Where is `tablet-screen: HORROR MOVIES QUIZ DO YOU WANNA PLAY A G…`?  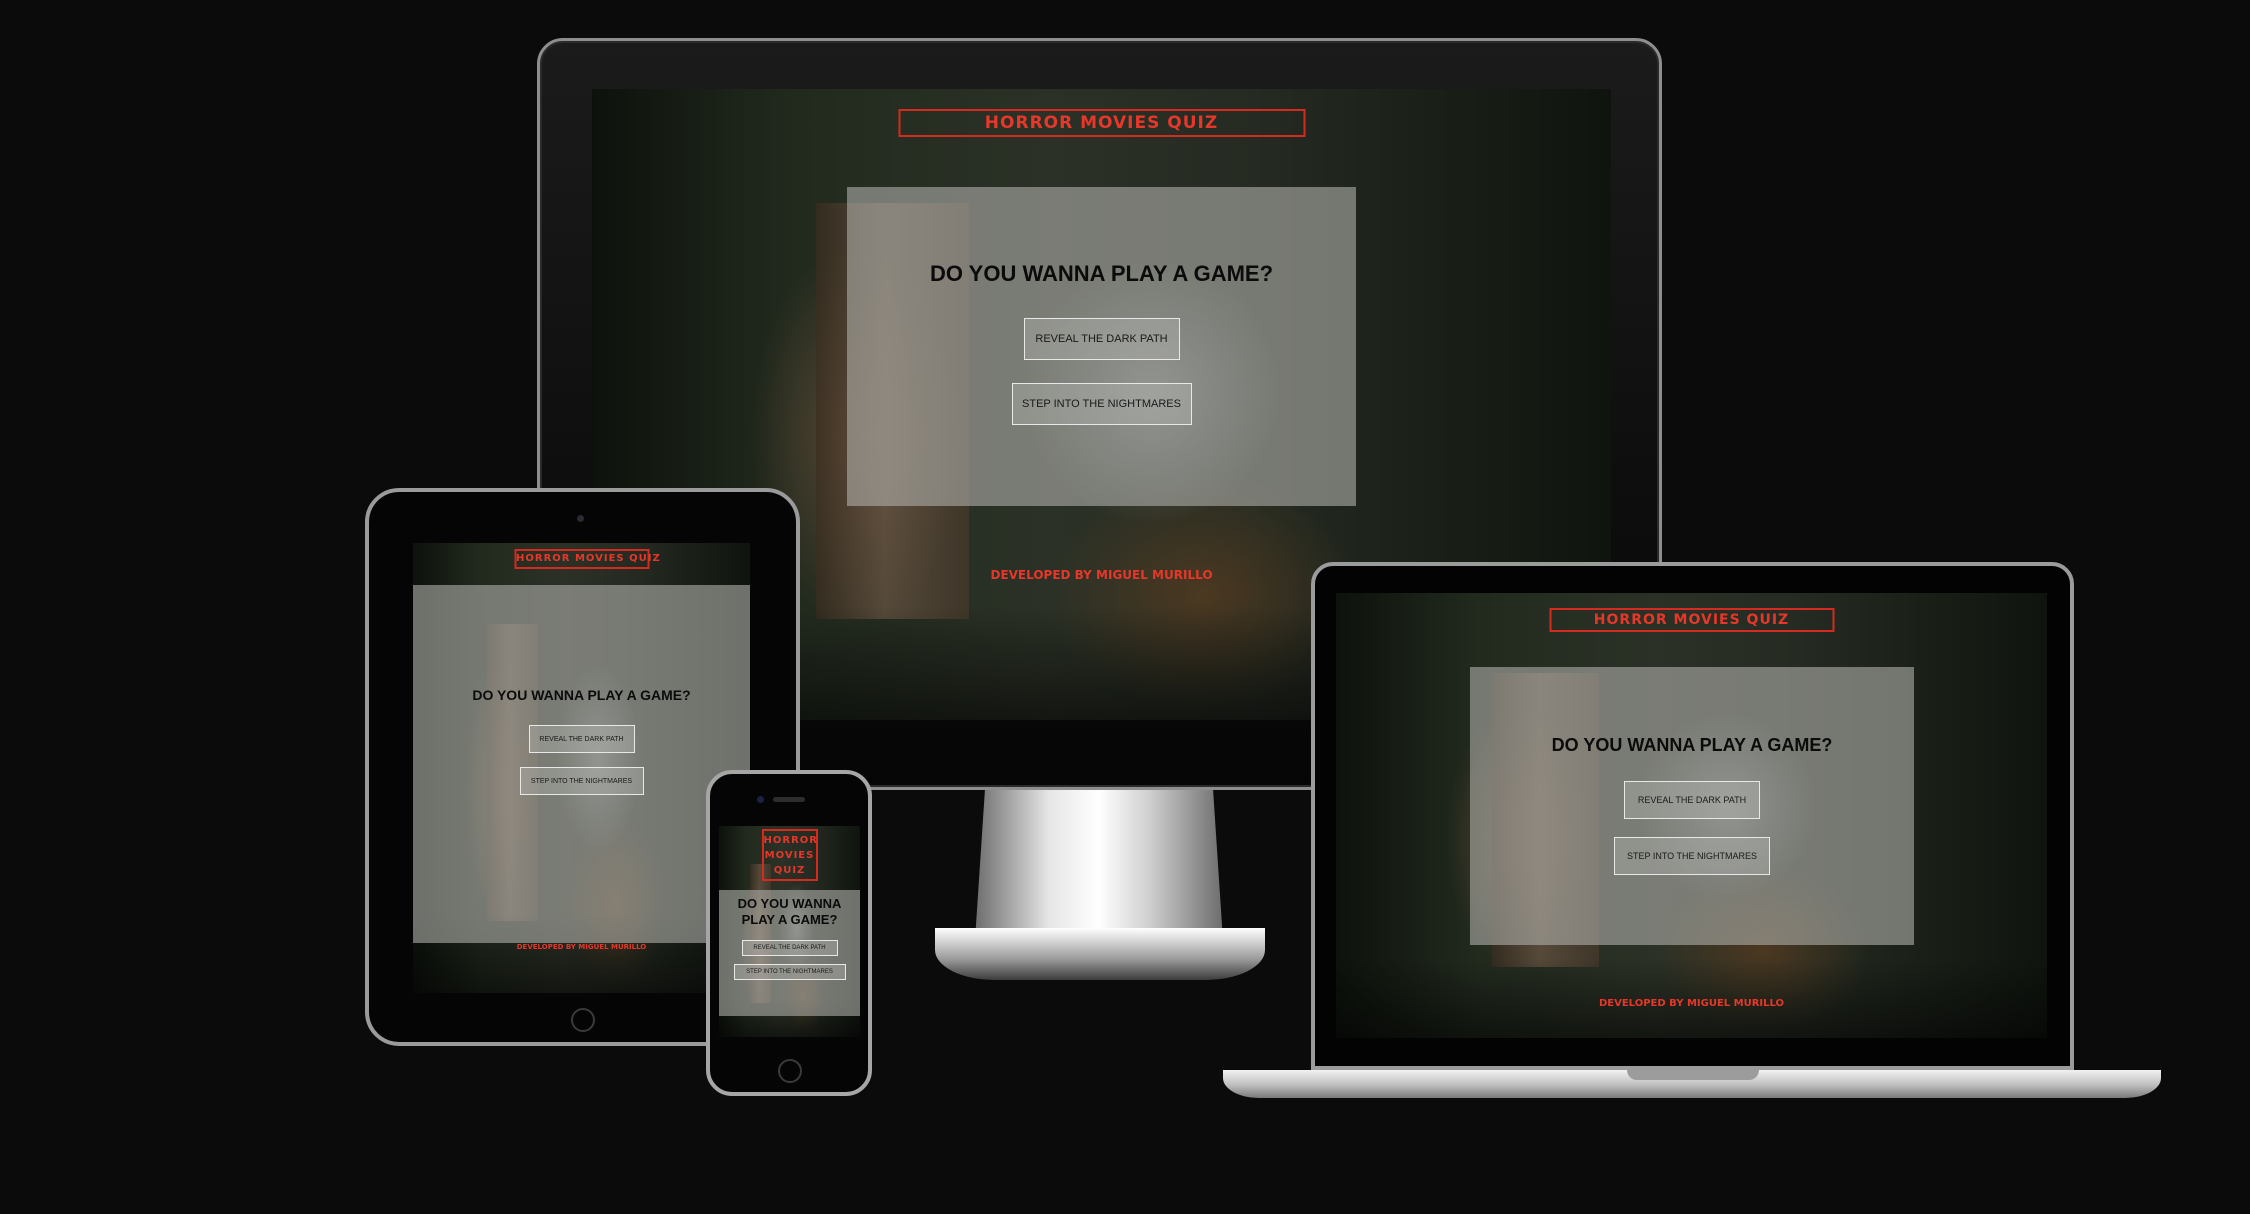 tablet-screen: HORROR MOVIES QUIZ DO YOU WANNA PLAY A G… is located at coordinates (581, 768).